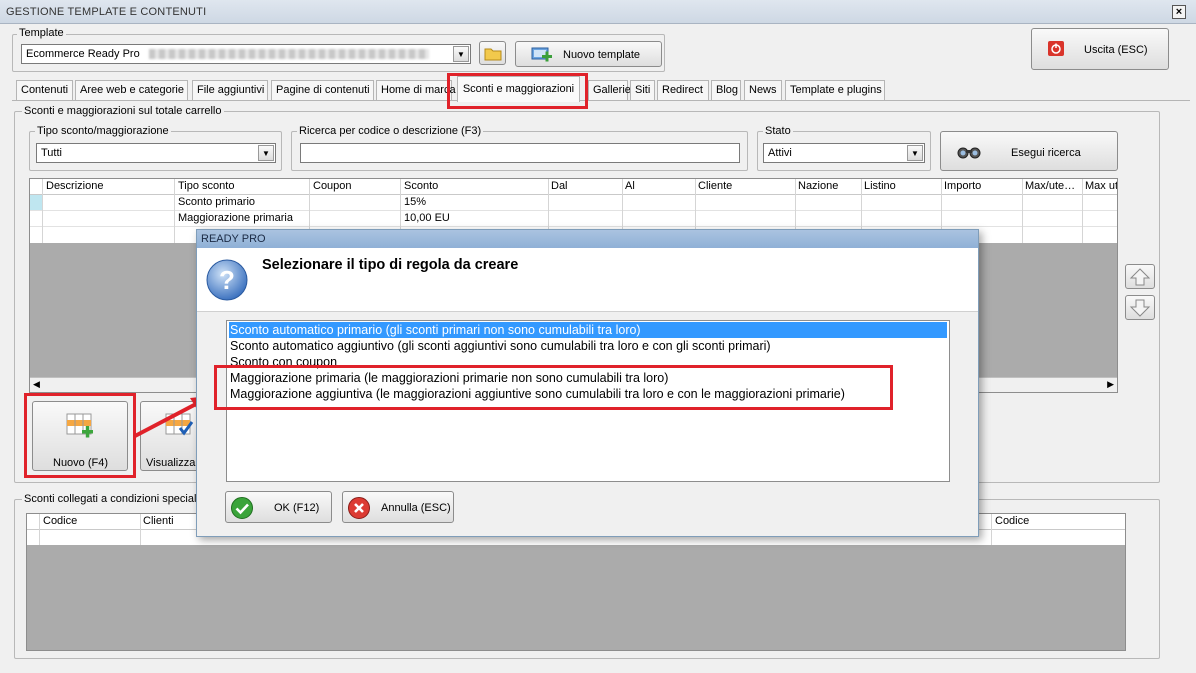 The width and height of the screenshot is (1196, 673). I want to click on tab-strip-line, so click(601, 100).